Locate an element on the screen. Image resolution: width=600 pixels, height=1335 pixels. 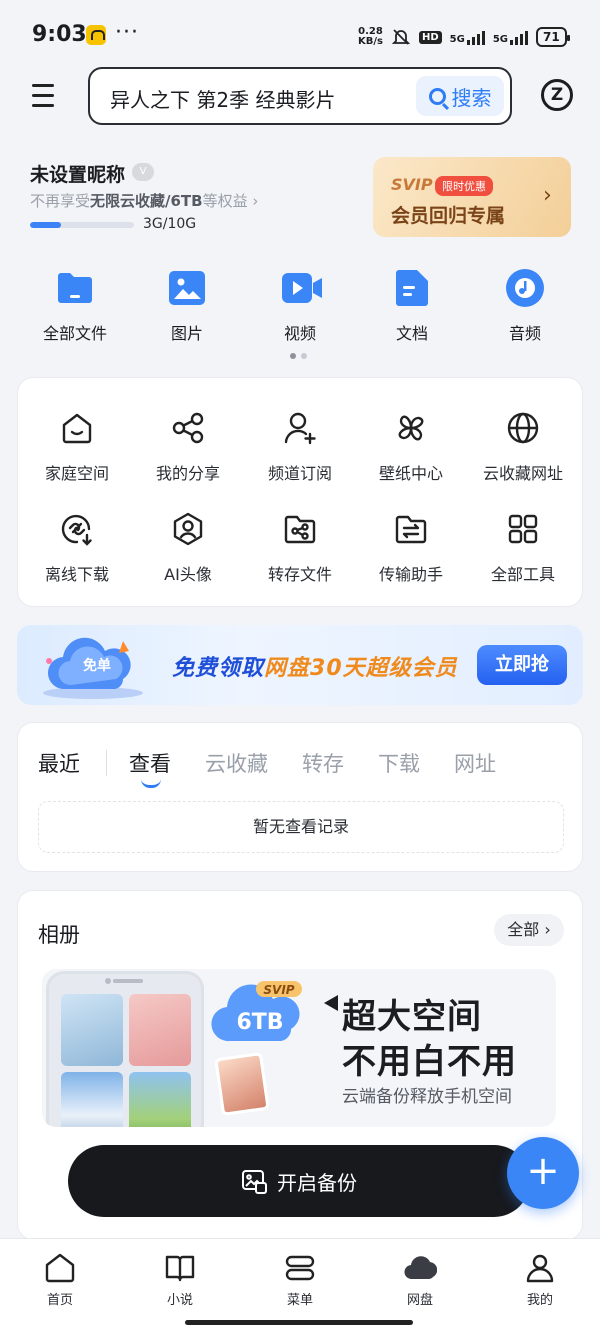
status-bar: 9:03 ··· 0.28 KB/s HD 5G 5G 71 is located at coordinates (300, 35).